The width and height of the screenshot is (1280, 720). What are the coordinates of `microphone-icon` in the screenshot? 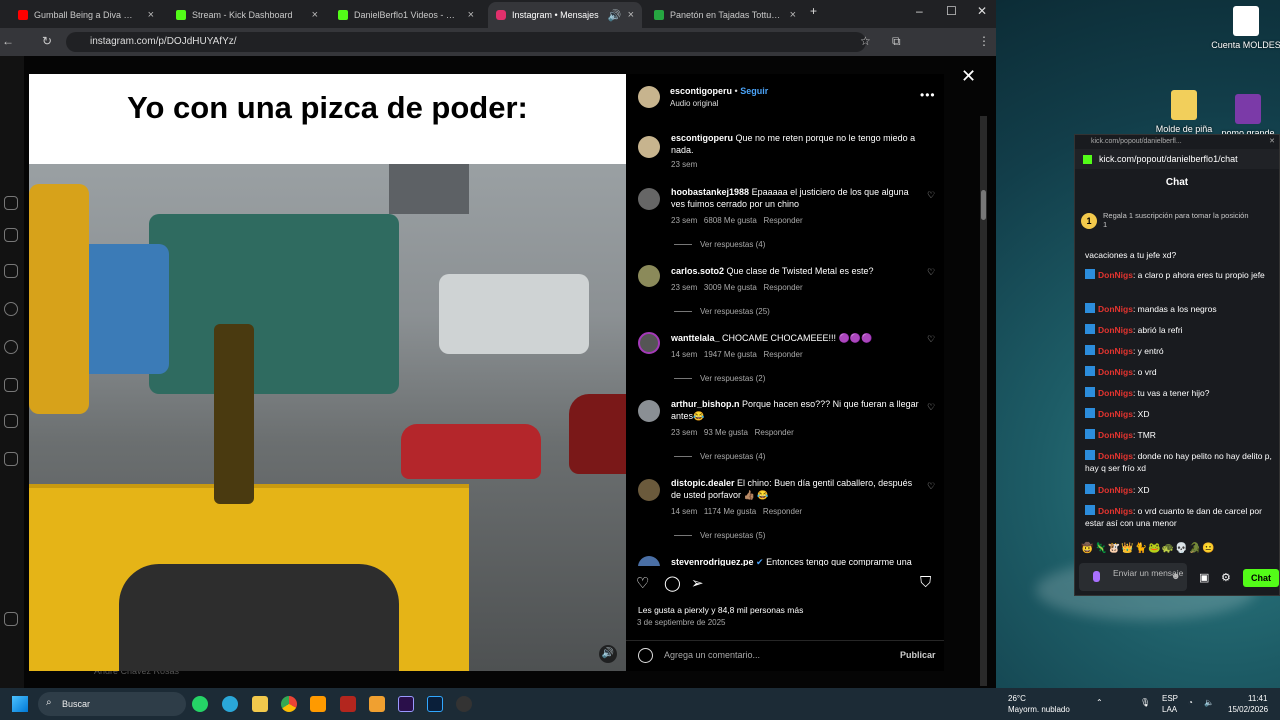 It's located at (1096, 576).